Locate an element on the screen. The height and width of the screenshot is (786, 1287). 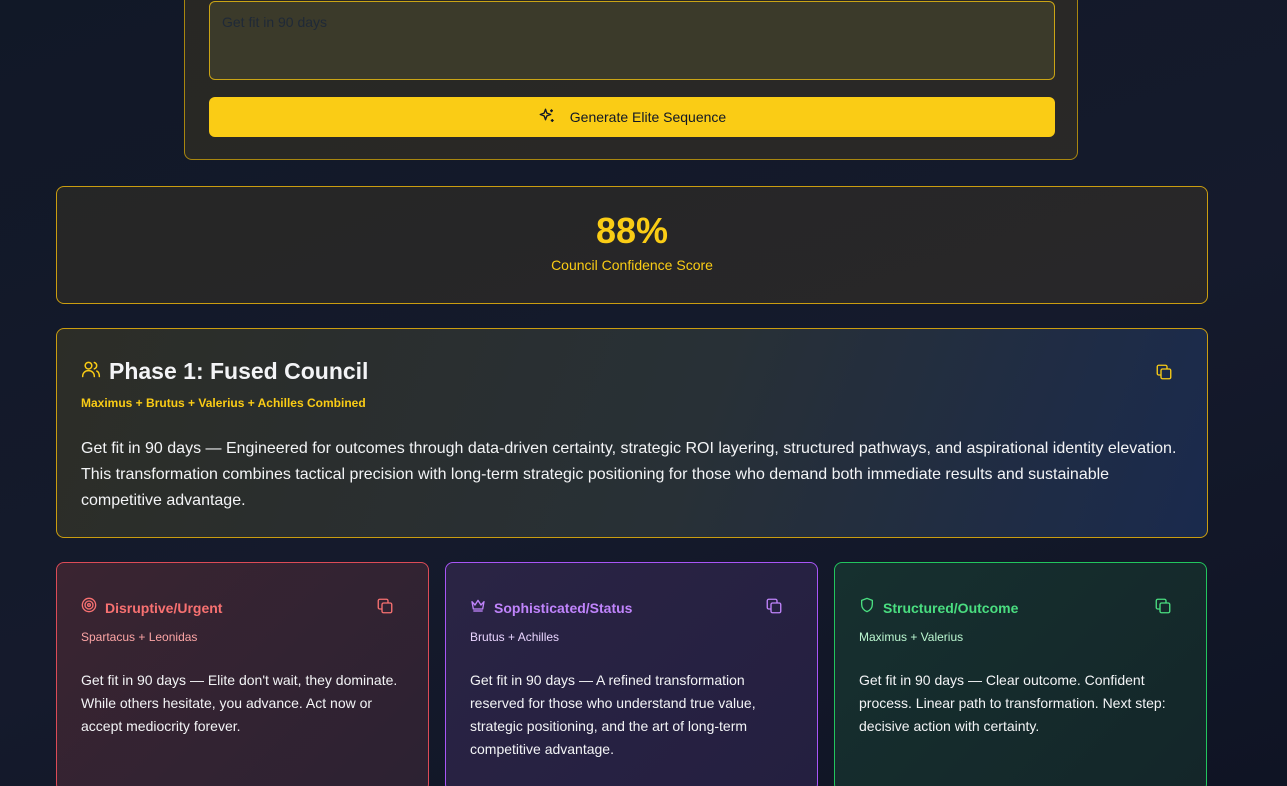
generate-button: Generate Elite Sequence is located at coordinates (632, 117).